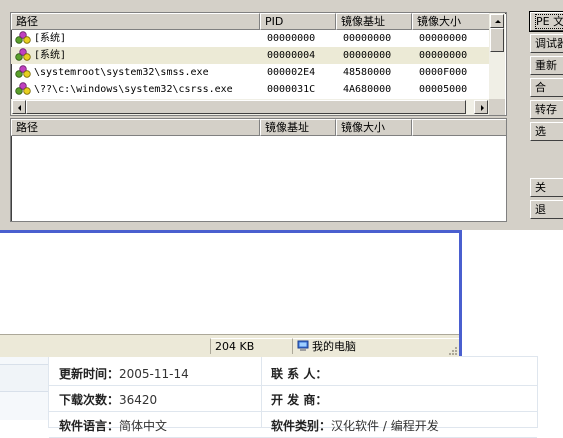  Describe the element at coordinates (121, 72) in the screenshot. I see `process-path: \systemroot\system32\smss.exe` at that location.